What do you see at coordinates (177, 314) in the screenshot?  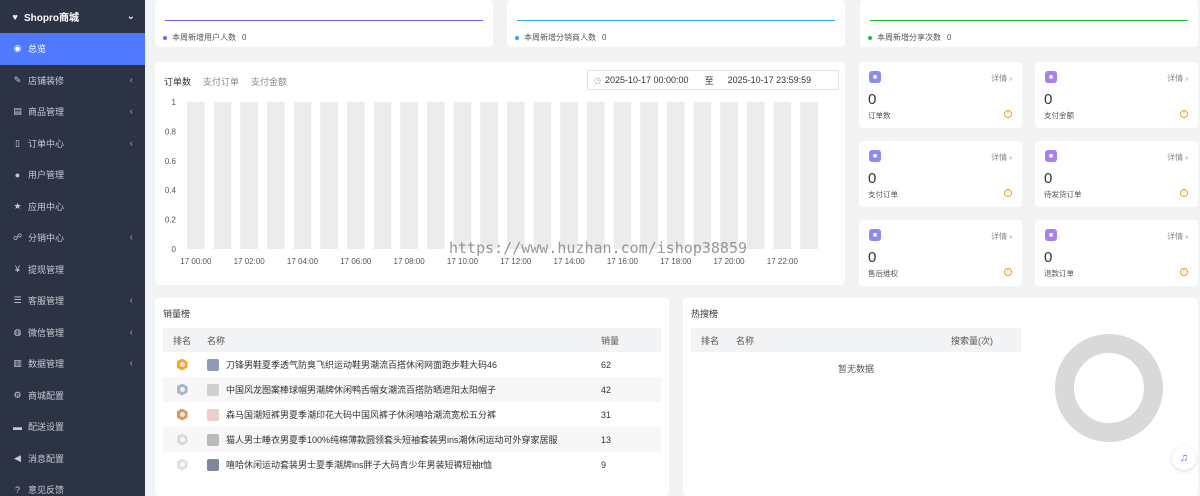 I see `sales-rank-title: 销量榜` at bounding box center [177, 314].